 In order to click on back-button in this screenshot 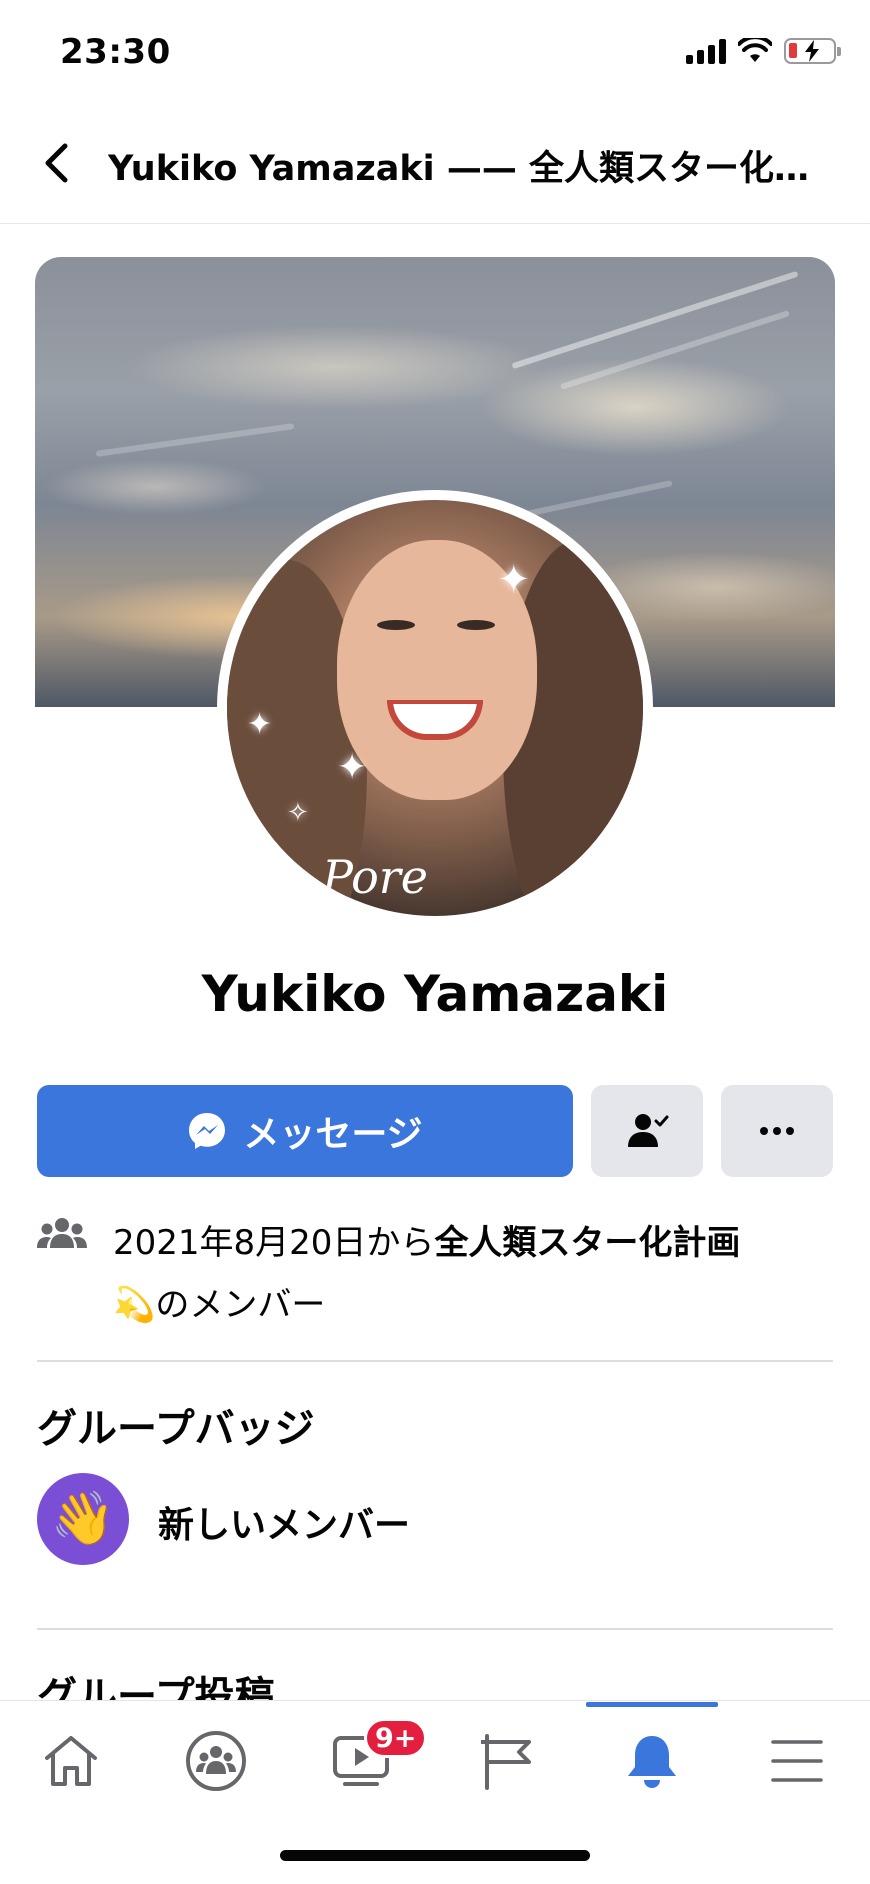, I will do `click(56, 163)`.